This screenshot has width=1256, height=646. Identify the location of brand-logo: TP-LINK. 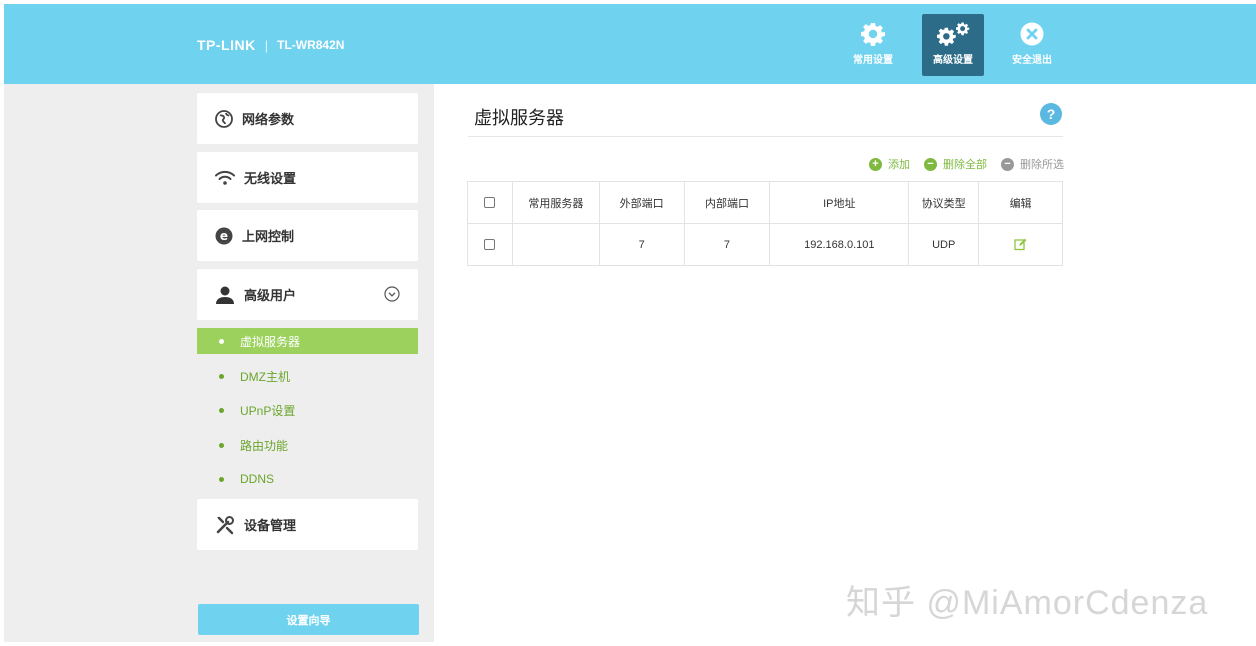
(226, 45).